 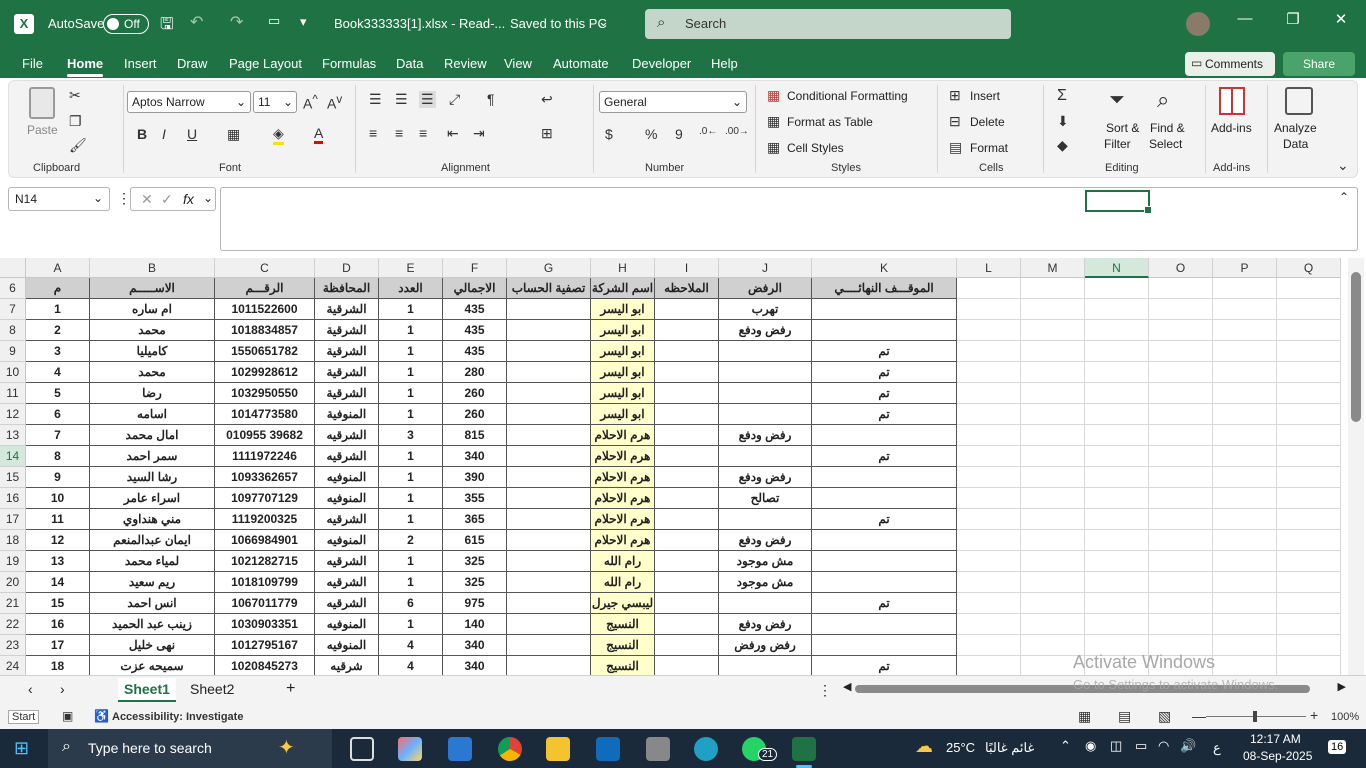 I want to click on page-break-view-icon: ▧, so click(x=1164, y=716).